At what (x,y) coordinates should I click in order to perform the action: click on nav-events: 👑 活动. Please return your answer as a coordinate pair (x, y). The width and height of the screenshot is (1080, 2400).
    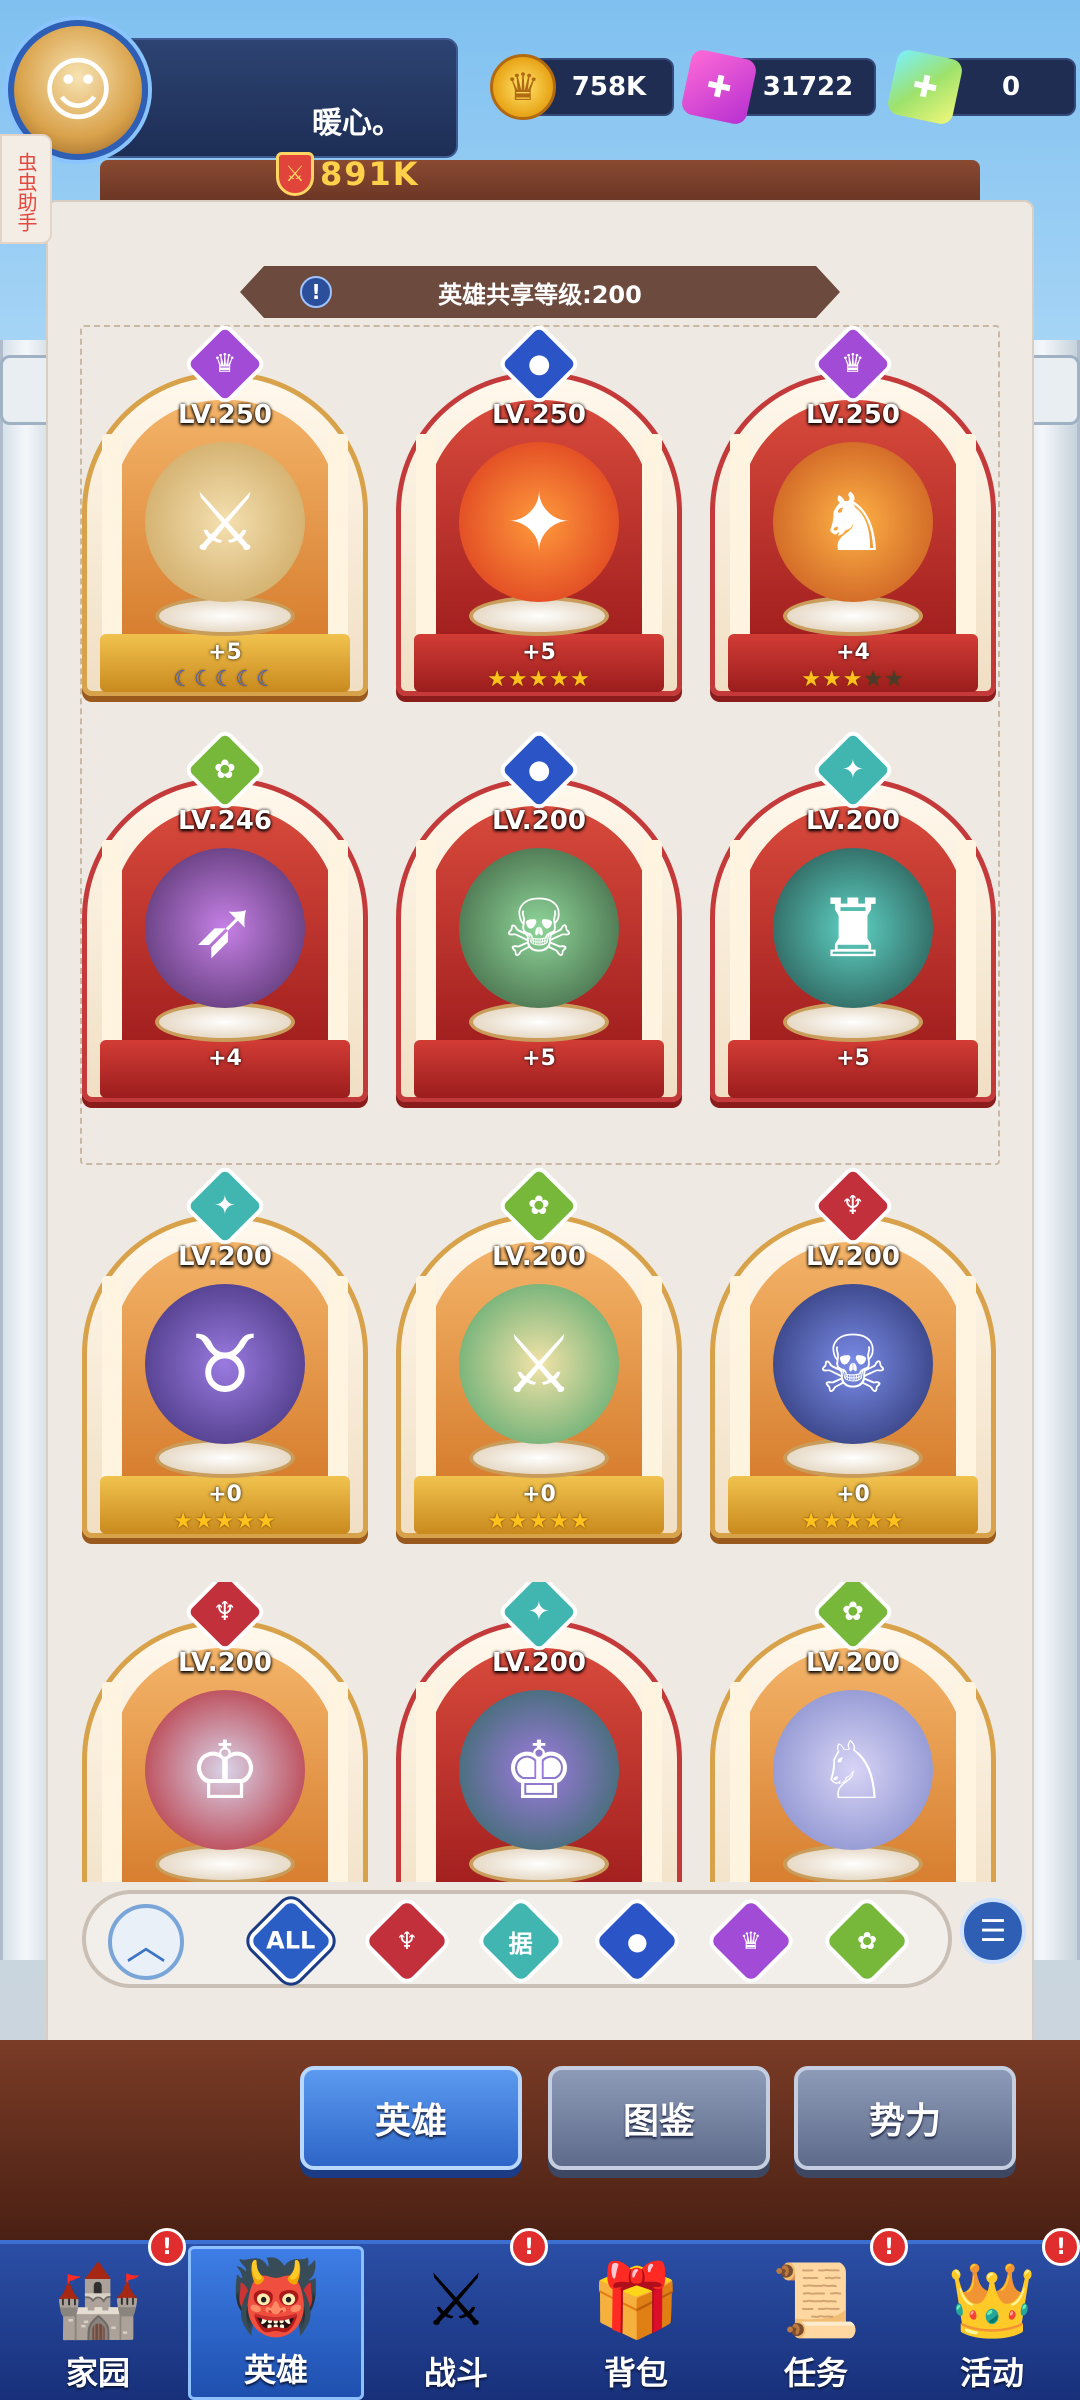
    Looking at the image, I should click on (992, 2323).